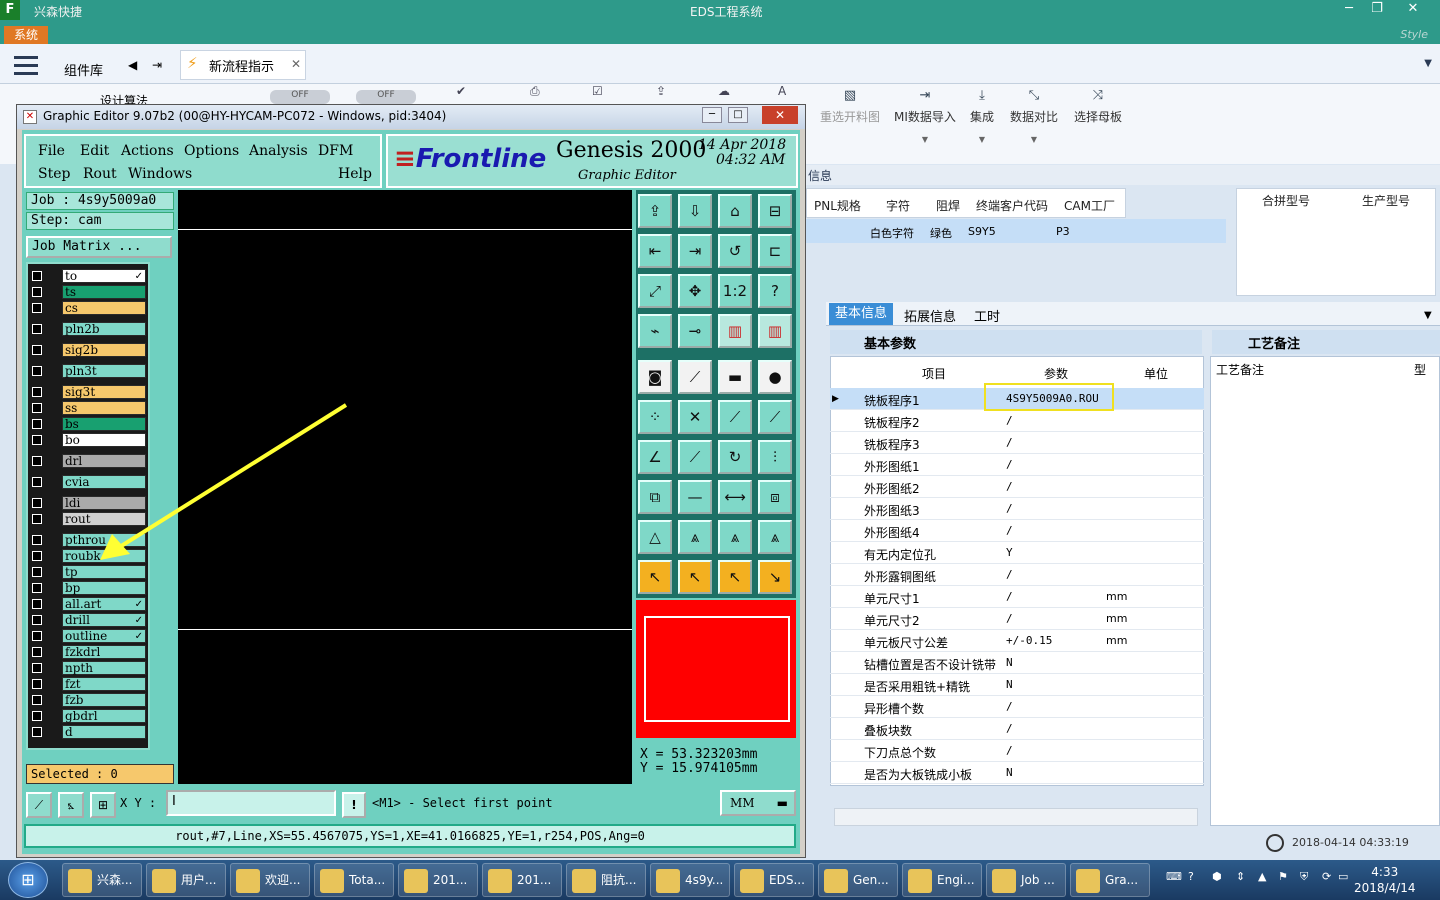 The image size is (1440, 900). Describe the element at coordinates (780, 115) in the screenshot. I see `ge-close-button: ✕` at that location.